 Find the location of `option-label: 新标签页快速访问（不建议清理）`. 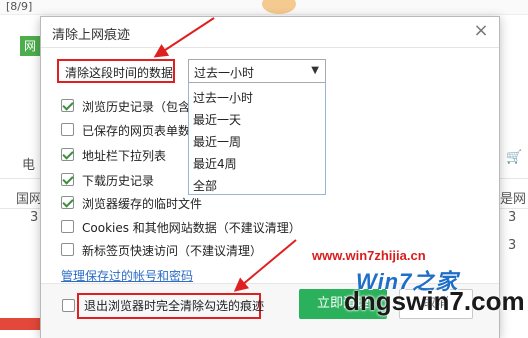

option-label: 新标签页快速访问（不建议清理） is located at coordinates (172, 251).